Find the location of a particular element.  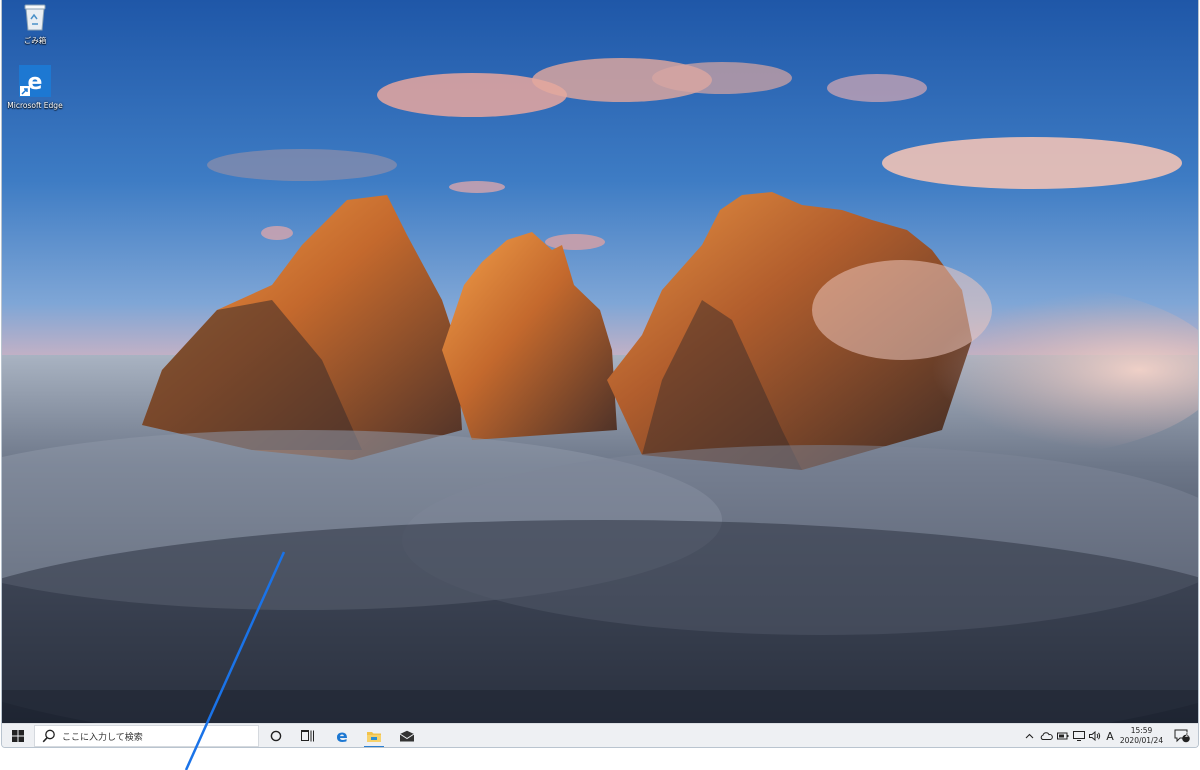

desktop-icon-label: Microsoft Edge is located at coordinates (35, 105).